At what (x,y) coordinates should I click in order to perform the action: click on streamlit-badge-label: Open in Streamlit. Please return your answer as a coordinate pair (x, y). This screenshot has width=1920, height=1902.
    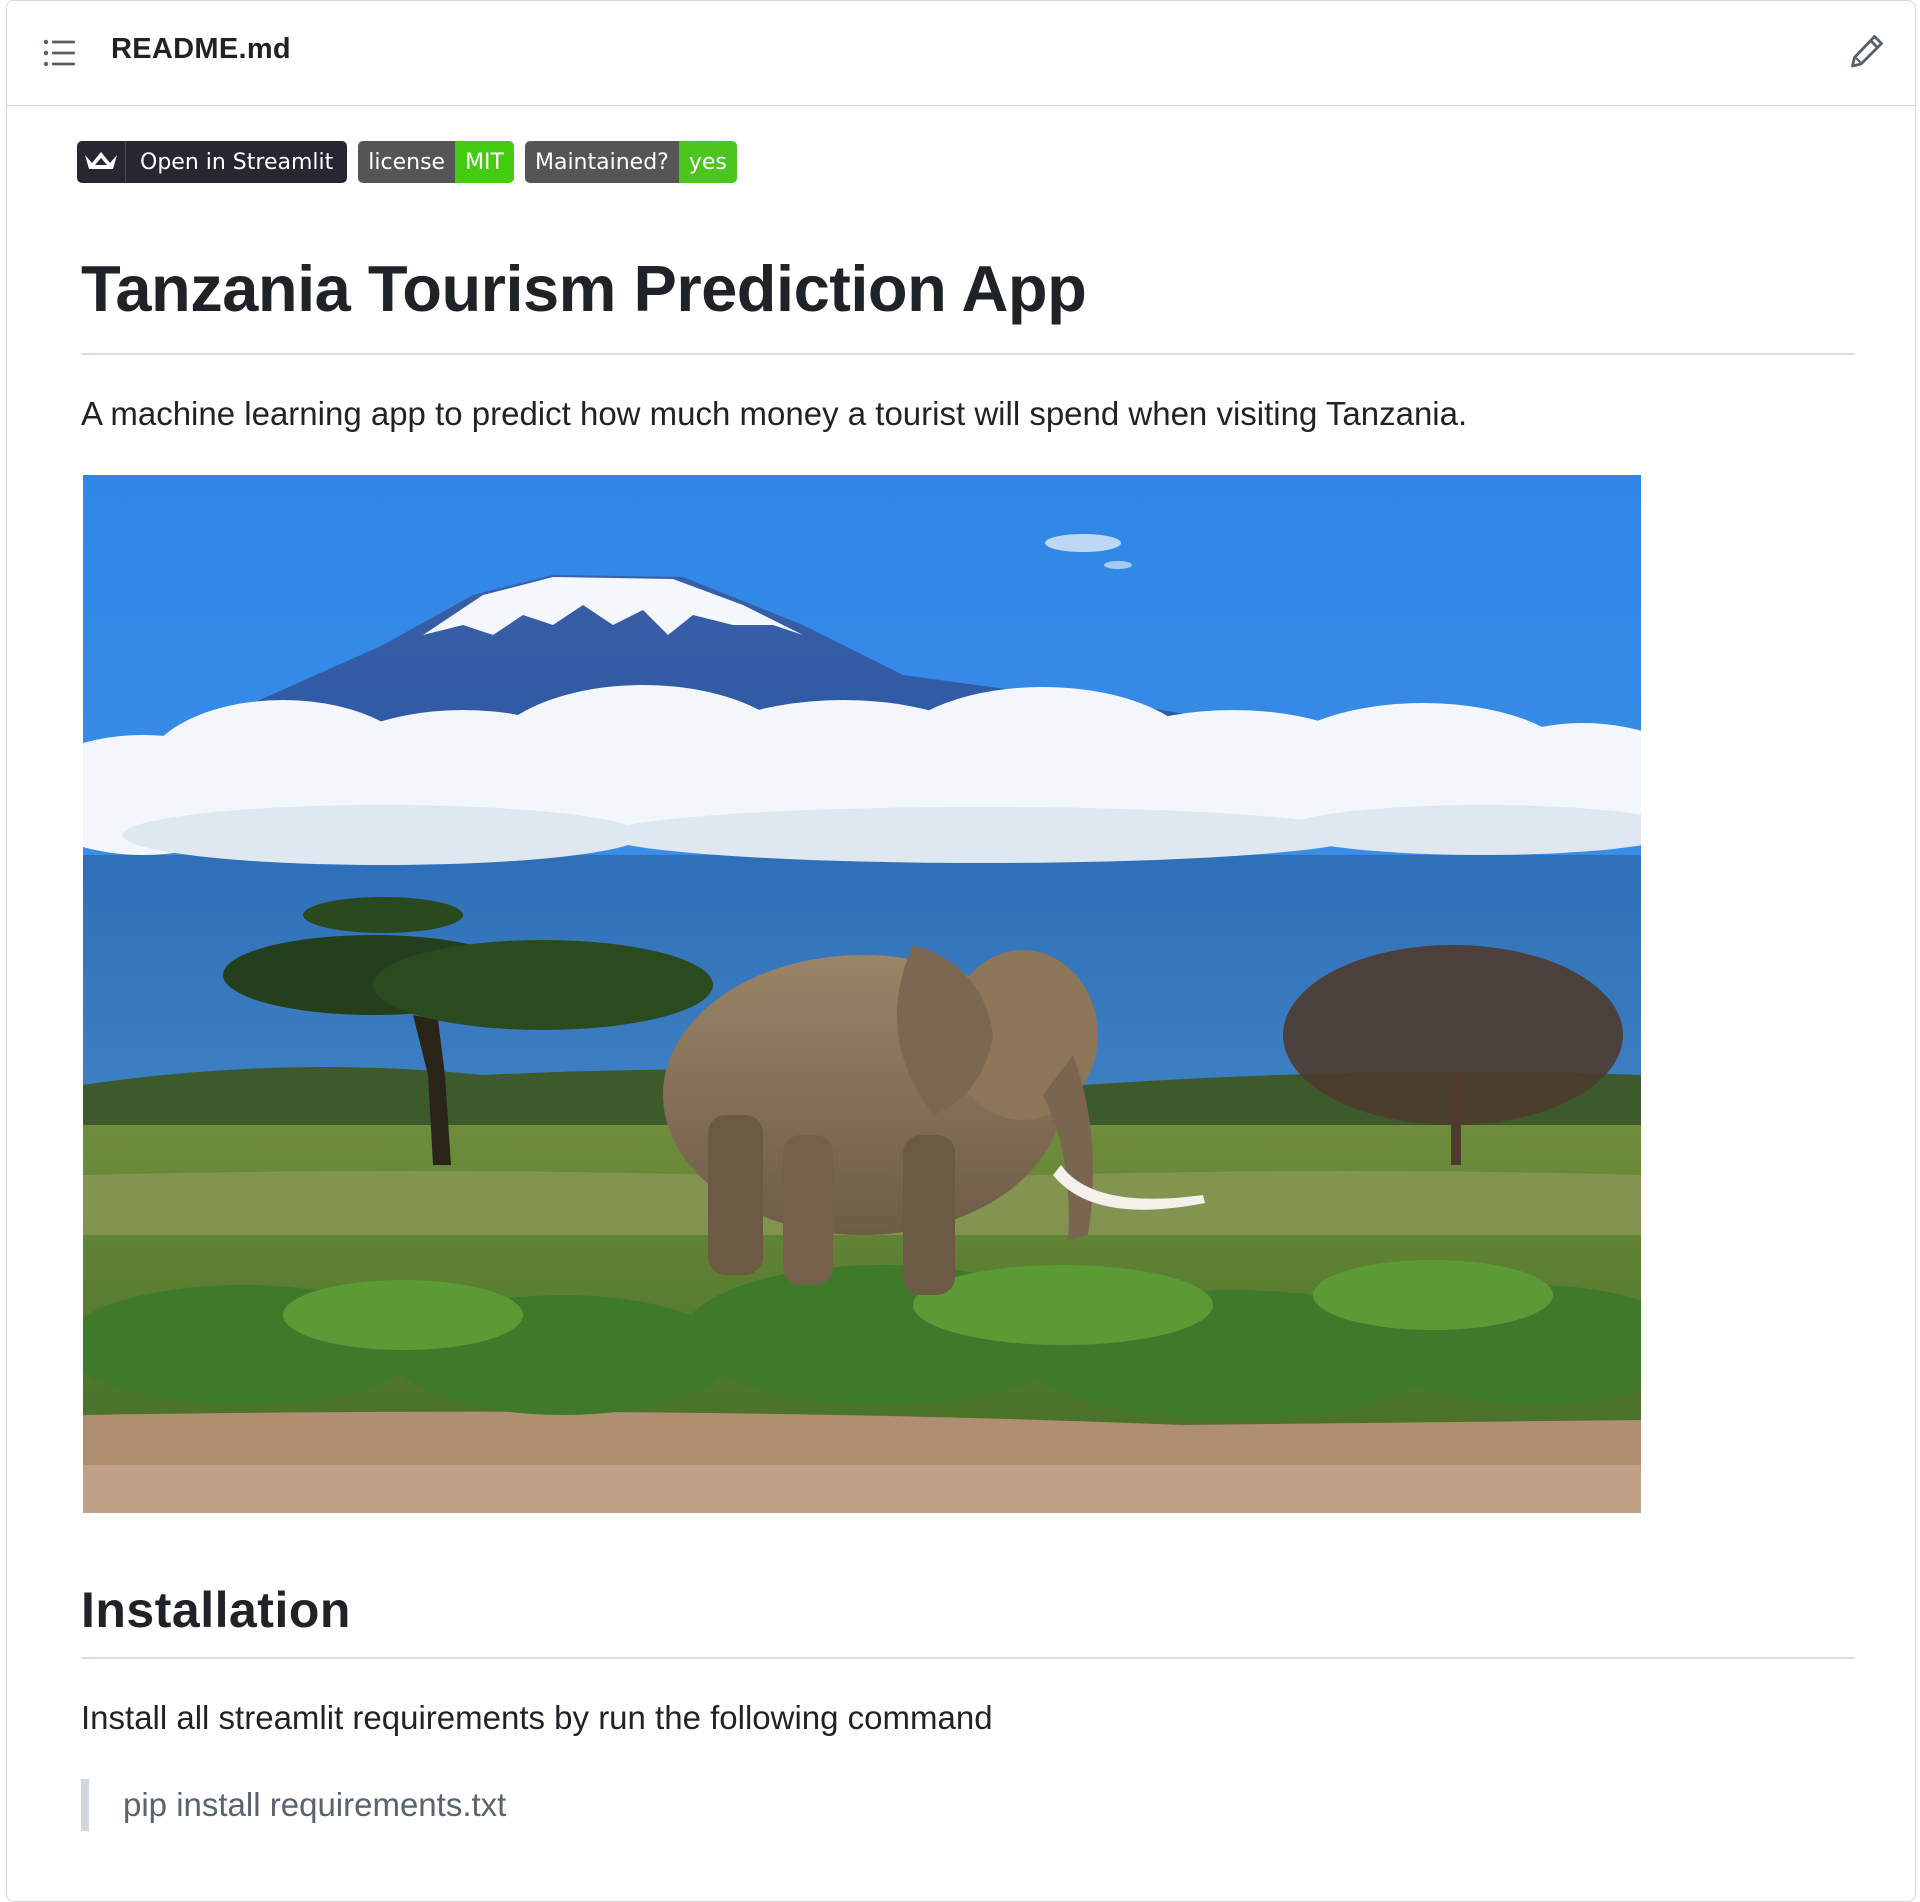
    Looking at the image, I should click on (237, 162).